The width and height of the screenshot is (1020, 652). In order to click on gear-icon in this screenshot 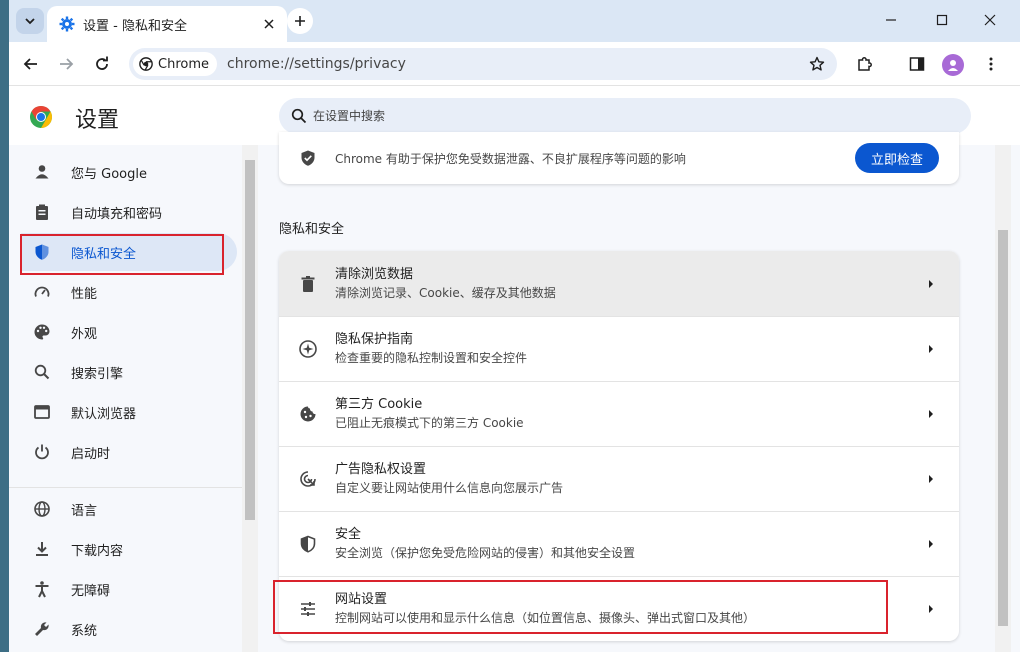, I will do `click(67, 24)`.